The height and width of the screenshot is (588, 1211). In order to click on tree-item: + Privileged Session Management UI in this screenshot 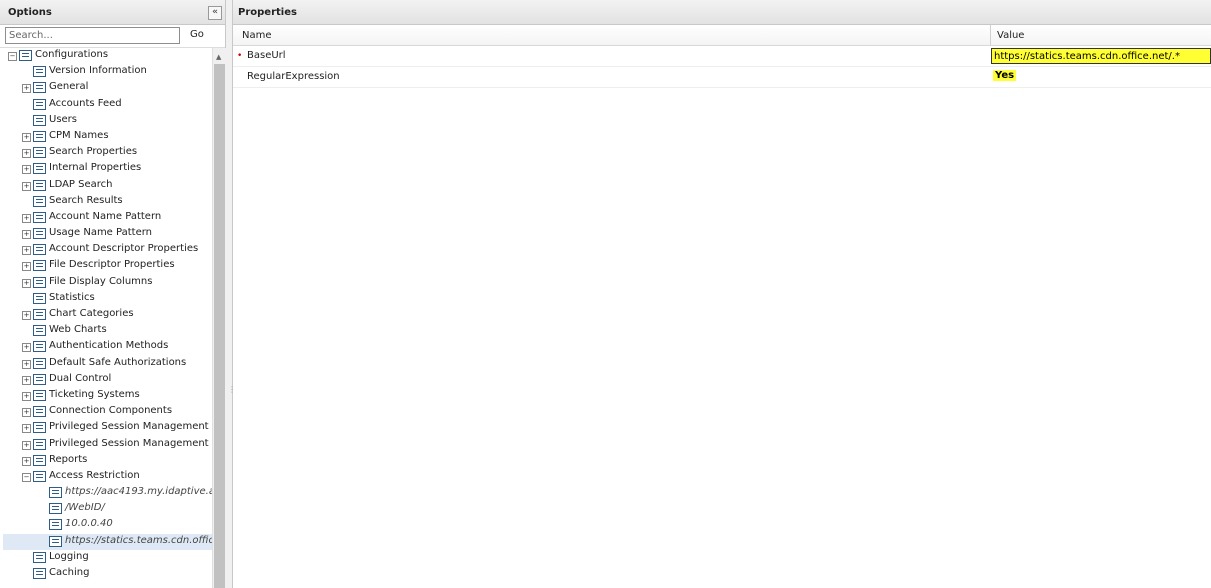, I will do `click(108, 428)`.